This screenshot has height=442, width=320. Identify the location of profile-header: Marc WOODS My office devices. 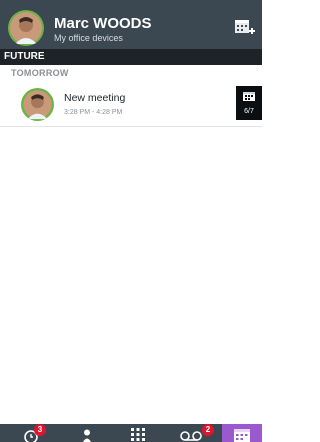
(131, 24).